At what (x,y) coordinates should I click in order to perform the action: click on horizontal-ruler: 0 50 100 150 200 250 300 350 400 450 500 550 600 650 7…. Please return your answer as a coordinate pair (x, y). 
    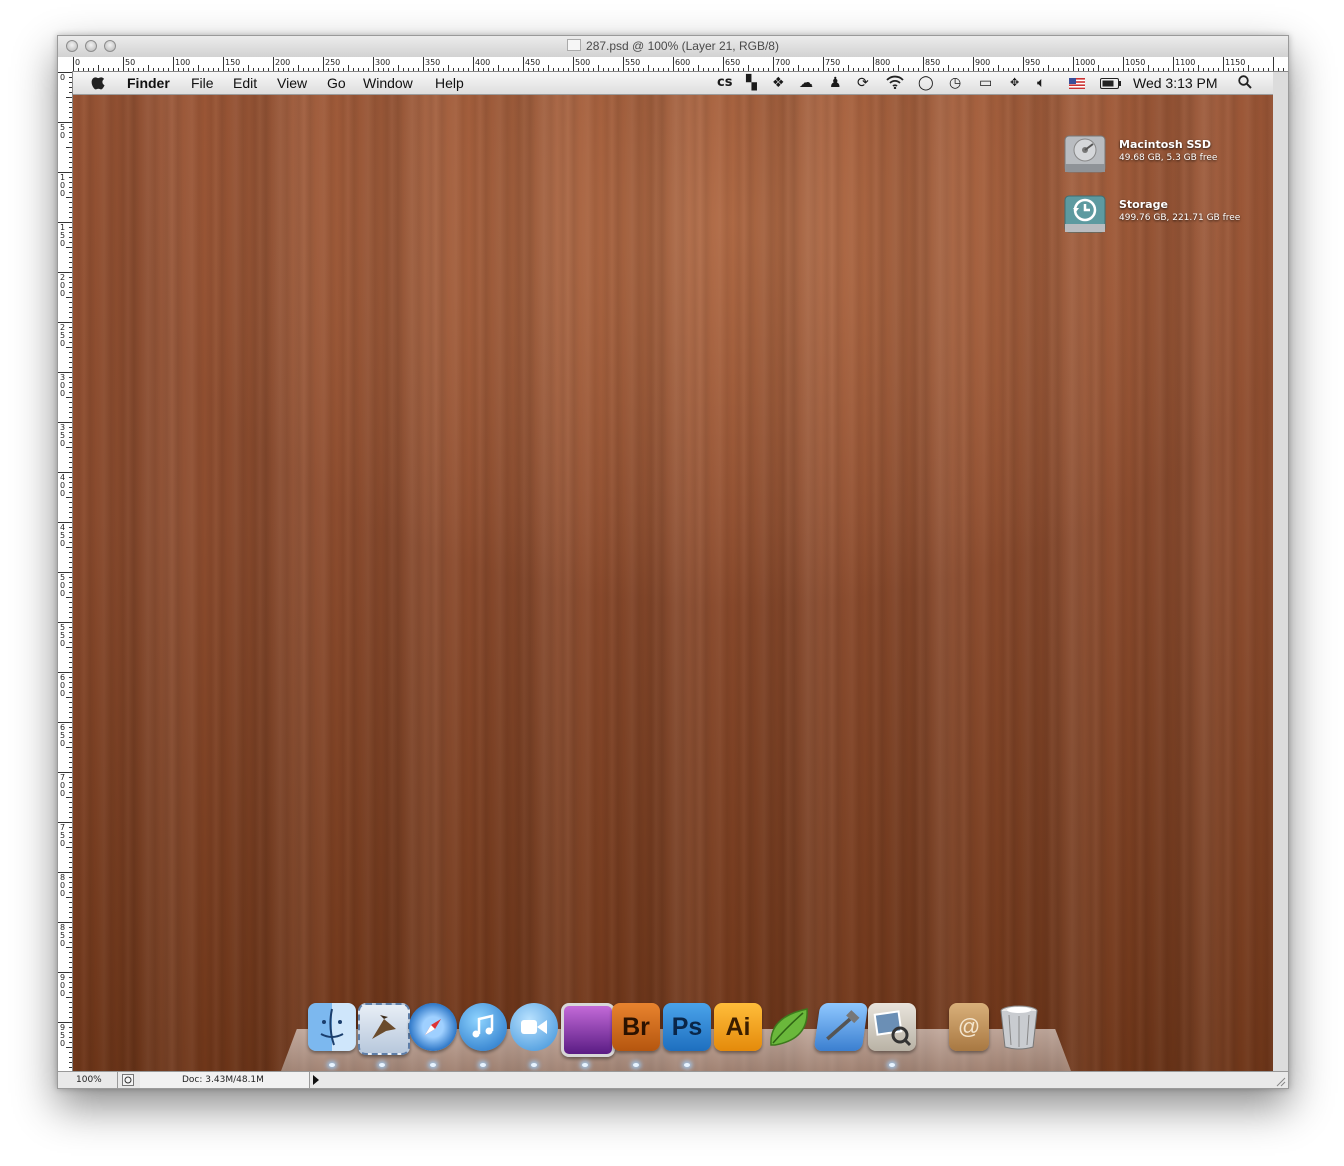
    Looking at the image, I should click on (673, 64).